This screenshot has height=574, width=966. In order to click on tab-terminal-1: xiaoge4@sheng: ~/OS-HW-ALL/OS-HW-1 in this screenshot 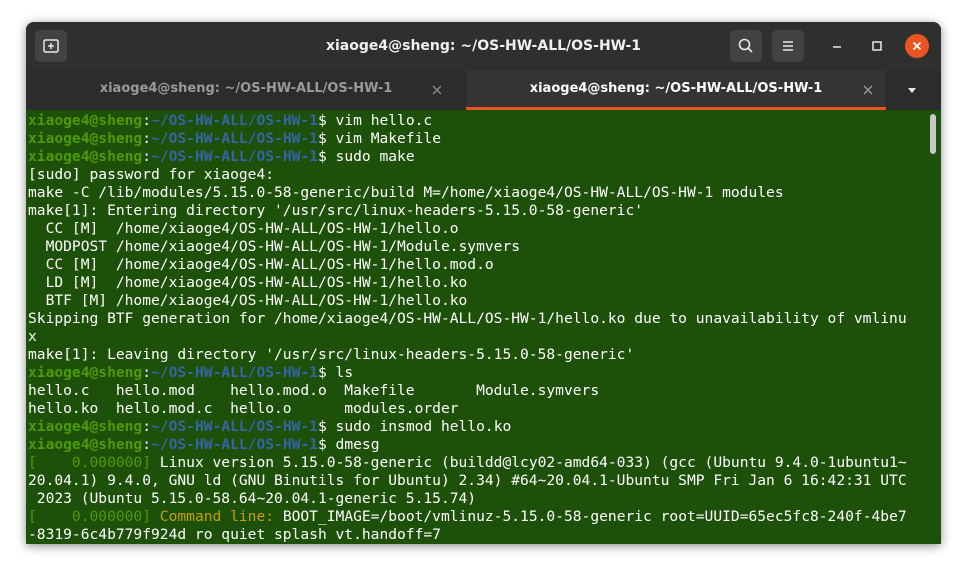, I will do `click(246, 90)`.